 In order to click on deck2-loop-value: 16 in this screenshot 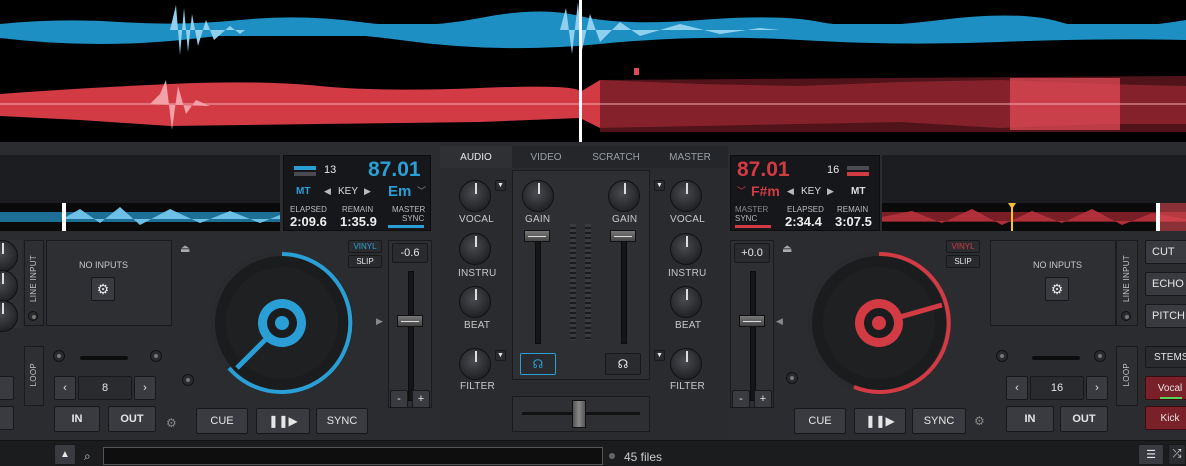, I will do `click(1057, 388)`.